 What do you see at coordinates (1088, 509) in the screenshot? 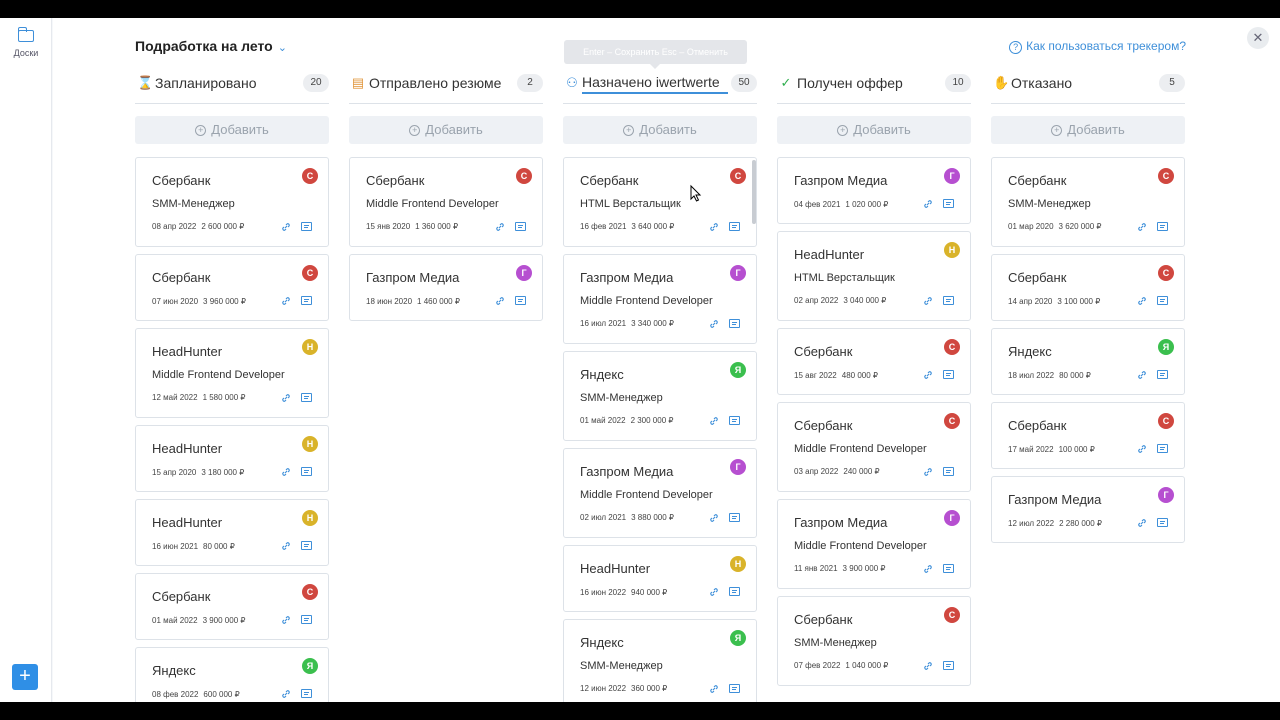
I see `vacancy-card: Газпром Медиа Г 12 июл 2022 2 280 000 ₽` at bounding box center [1088, 509].